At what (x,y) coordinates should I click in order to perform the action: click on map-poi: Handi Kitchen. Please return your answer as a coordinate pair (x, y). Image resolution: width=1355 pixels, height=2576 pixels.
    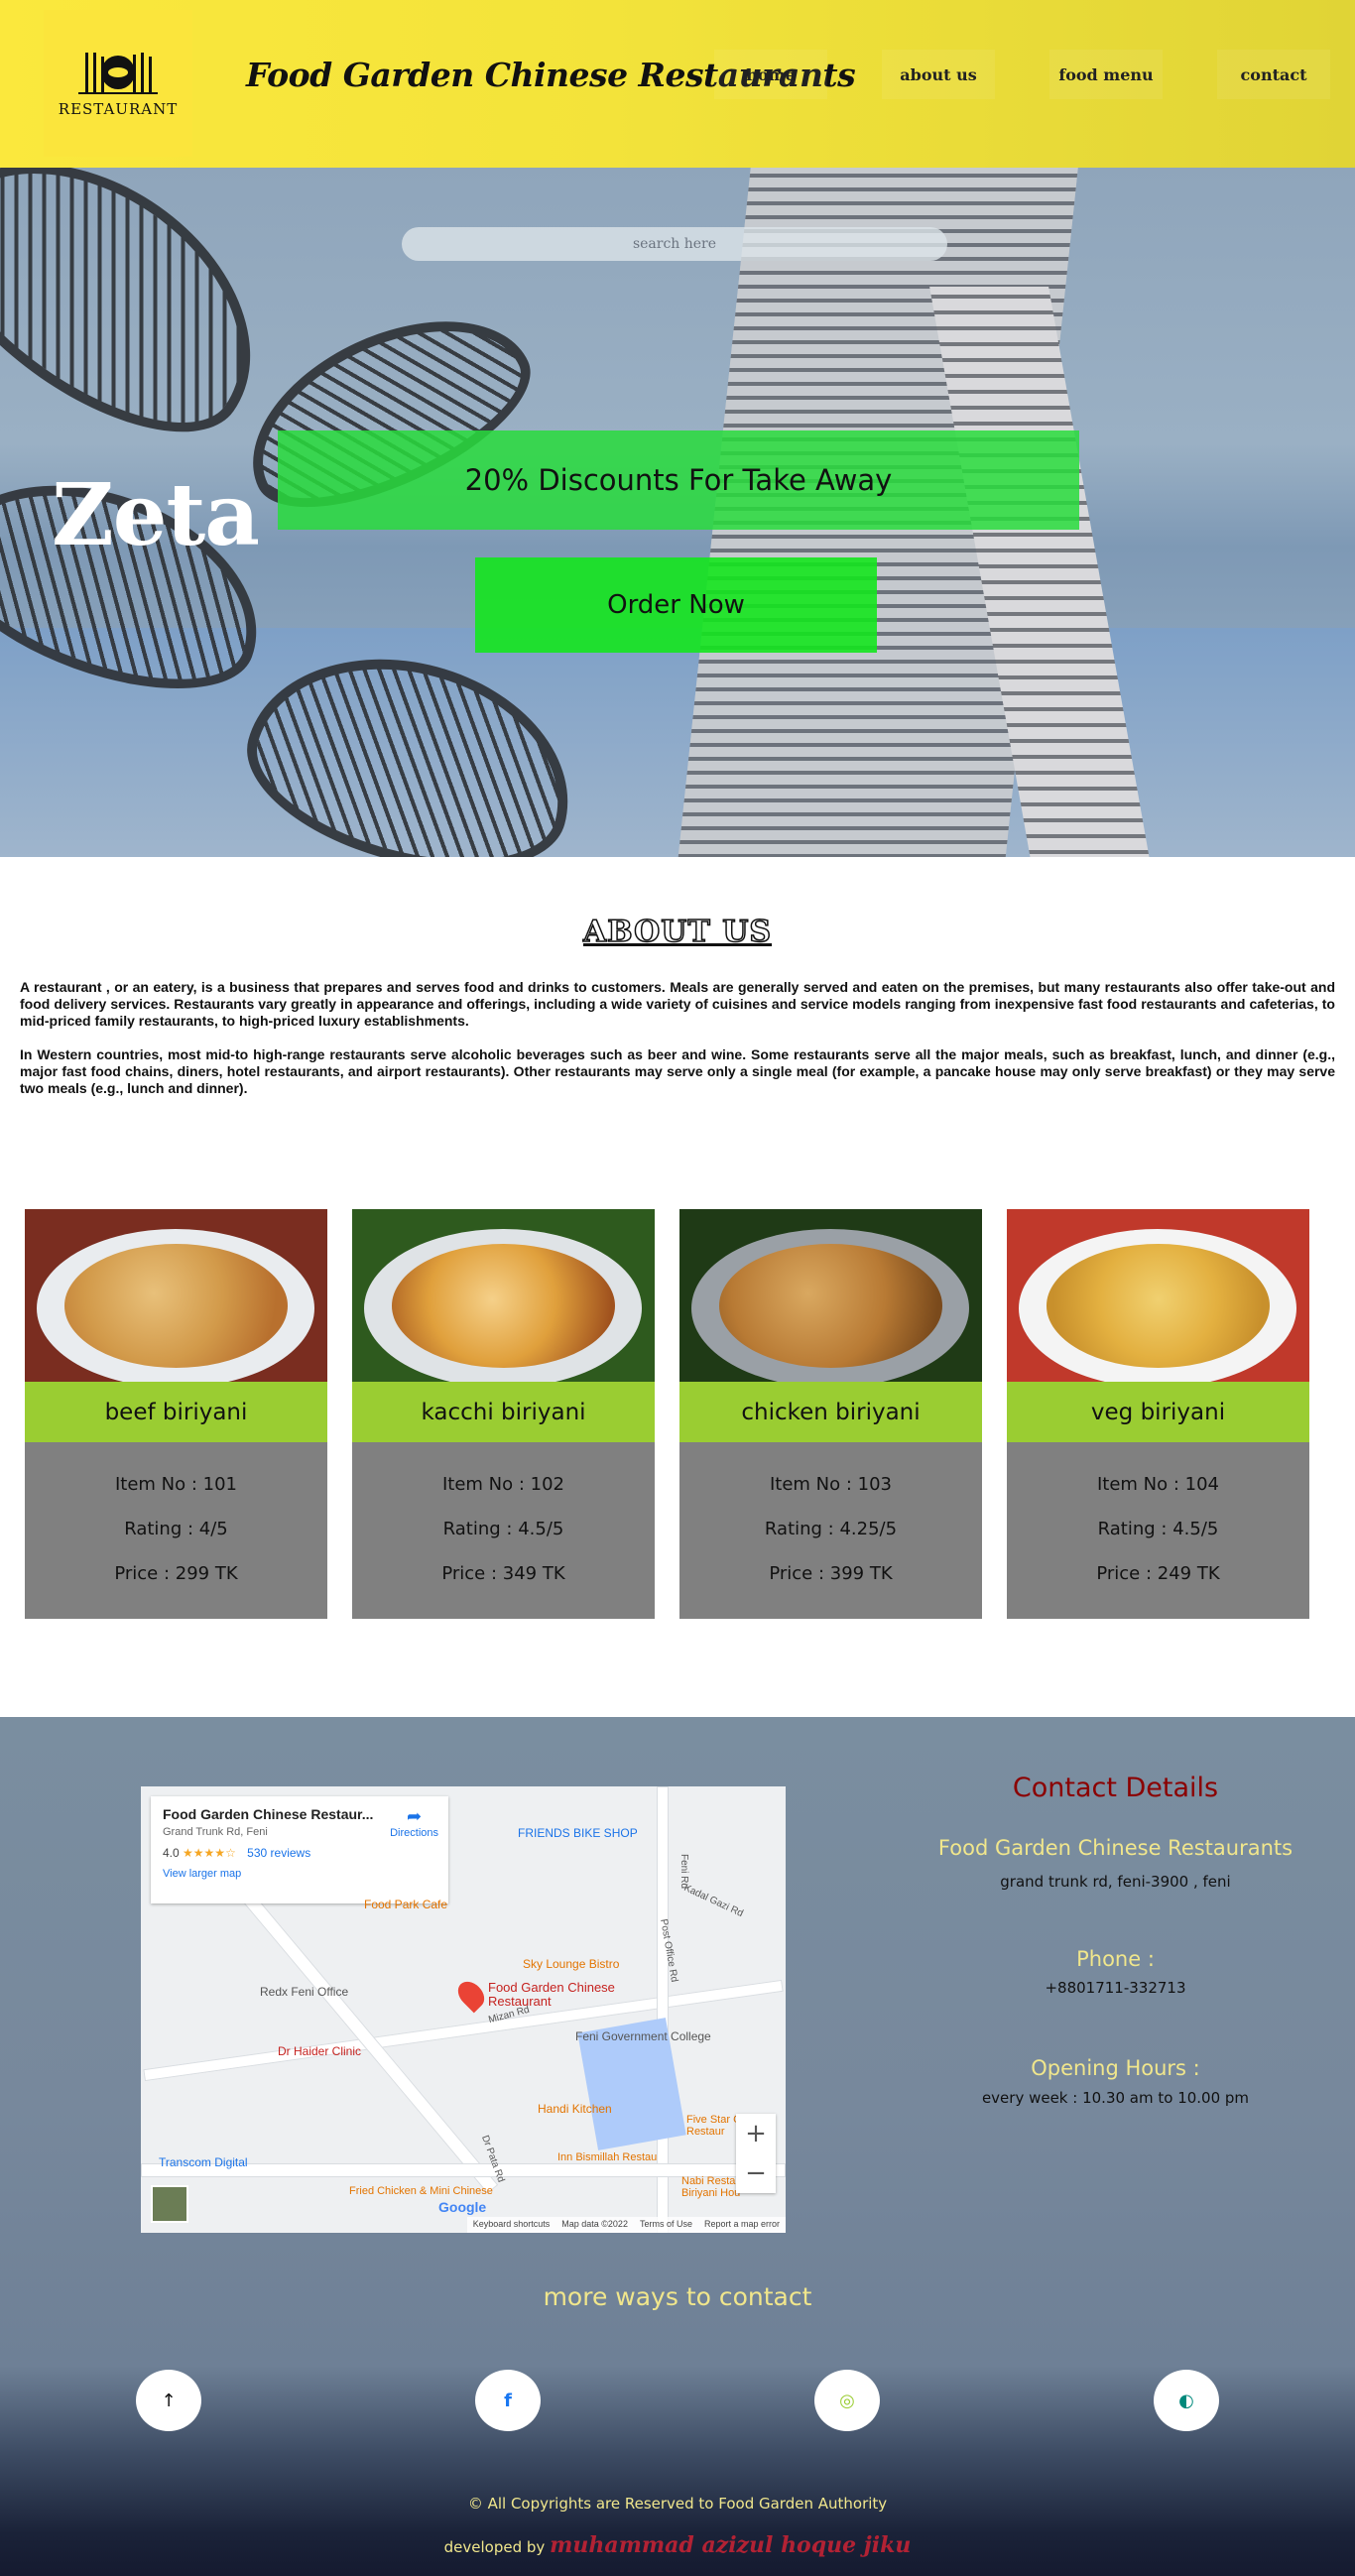
    Looking at the image, I should click on (575, 2109).